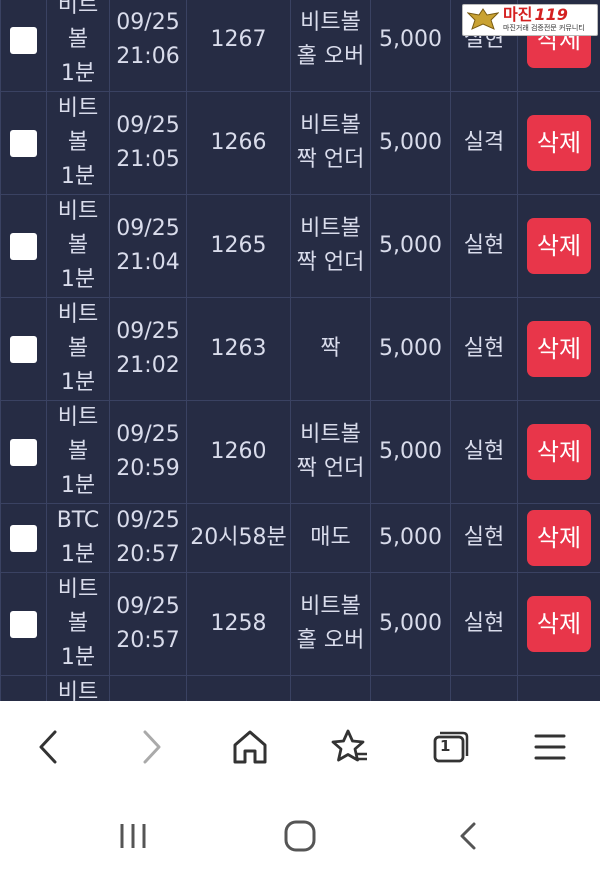 This screenshot has height=881, width=600. I want to click on table-row-partial: 비트, so click(300, 688).